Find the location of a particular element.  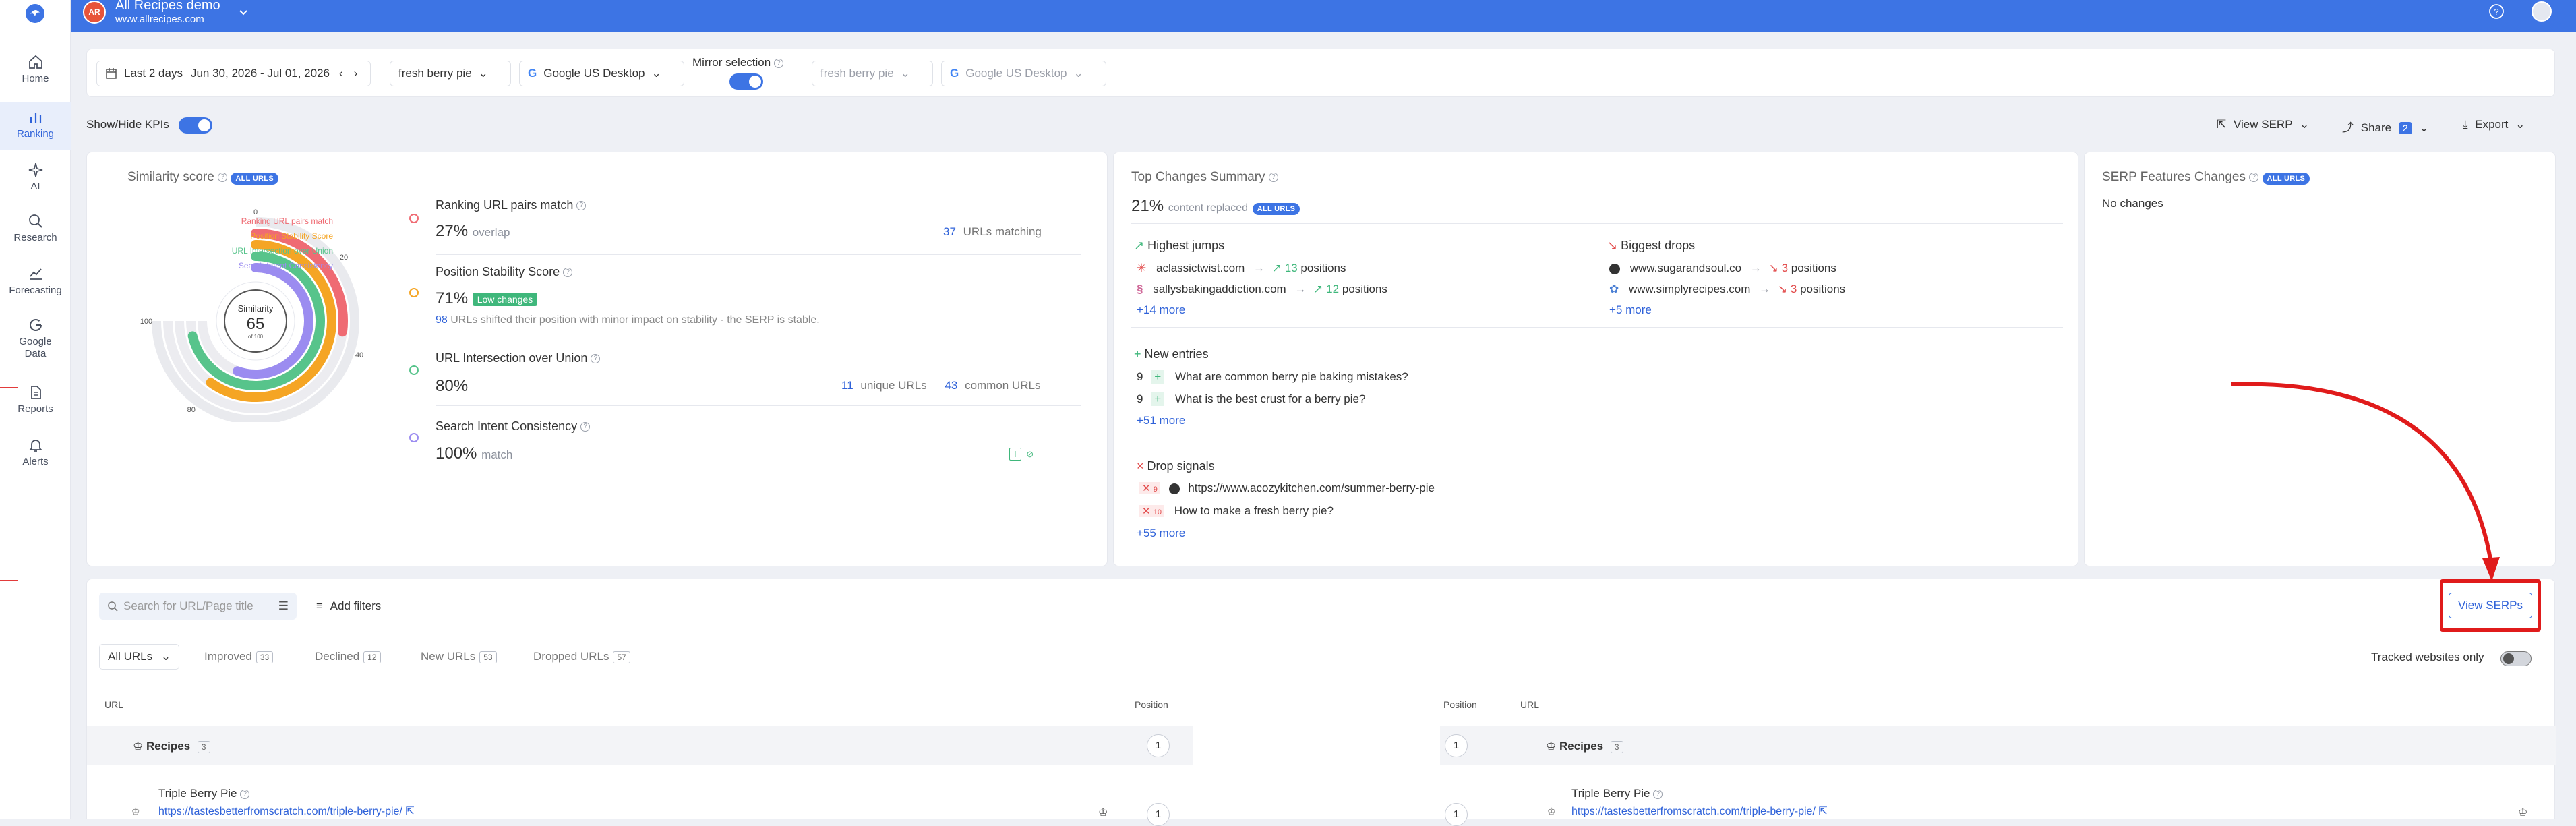

drop-signal-position: 10 is located at coordinates (1157, 512).